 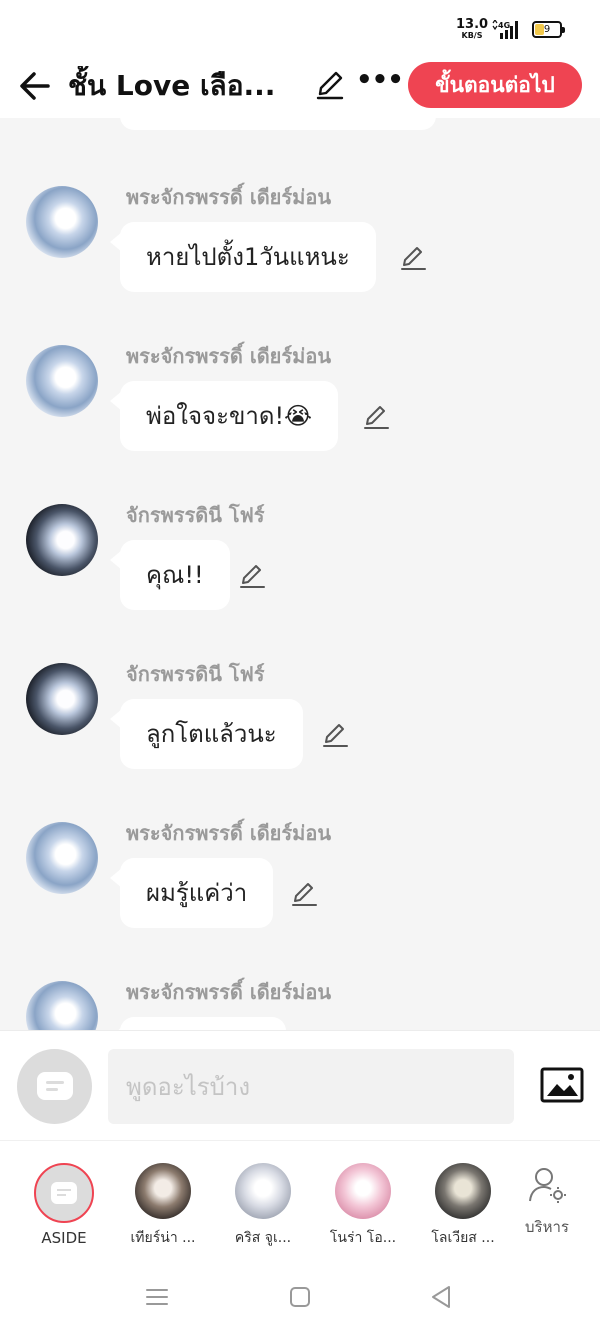 I want to click on network-speed: 13.0 KB/S, so click(x=472, y=29).